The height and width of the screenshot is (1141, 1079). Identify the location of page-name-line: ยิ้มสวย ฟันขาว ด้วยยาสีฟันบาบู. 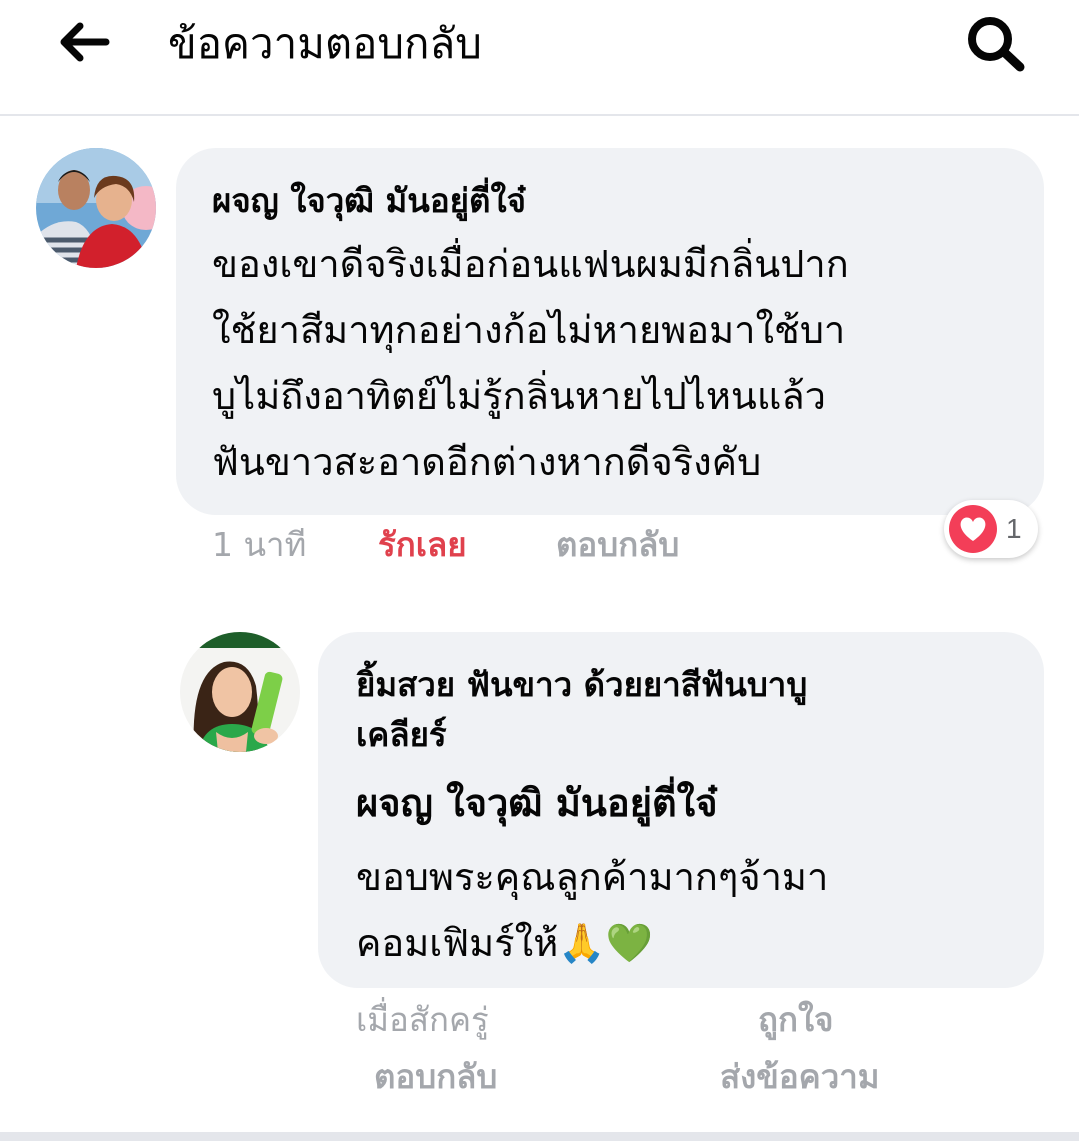
(582, 684).